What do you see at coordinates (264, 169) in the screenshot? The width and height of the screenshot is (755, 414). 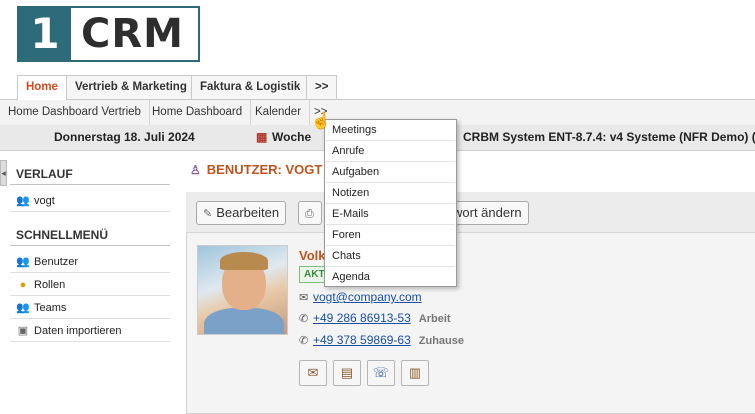 I see `page-title-text: BENUTZER: VOGT` at bounding box center [264, 169].